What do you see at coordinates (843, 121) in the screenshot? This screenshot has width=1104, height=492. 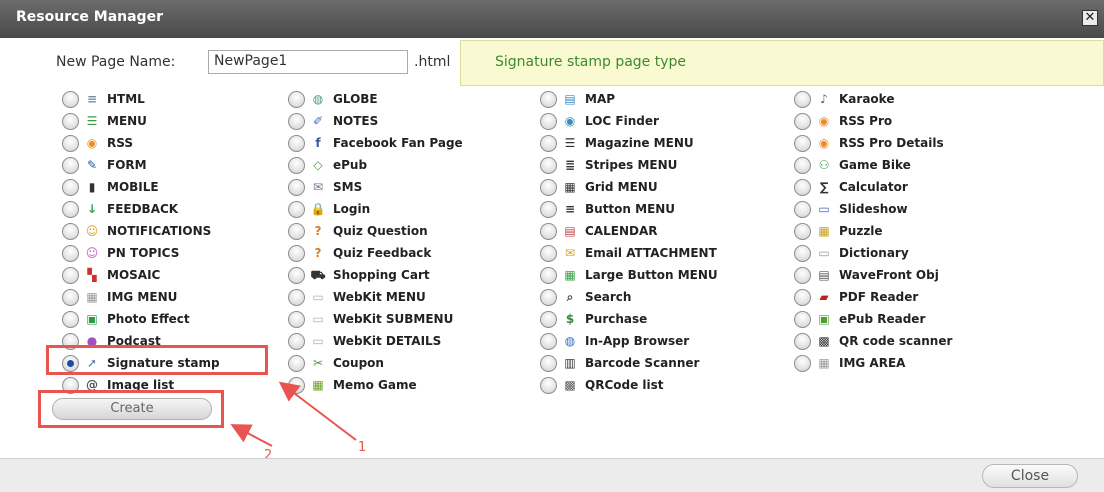 I see `page-type-option: ◉ RSS Pro` at bounding box center [843, 121].